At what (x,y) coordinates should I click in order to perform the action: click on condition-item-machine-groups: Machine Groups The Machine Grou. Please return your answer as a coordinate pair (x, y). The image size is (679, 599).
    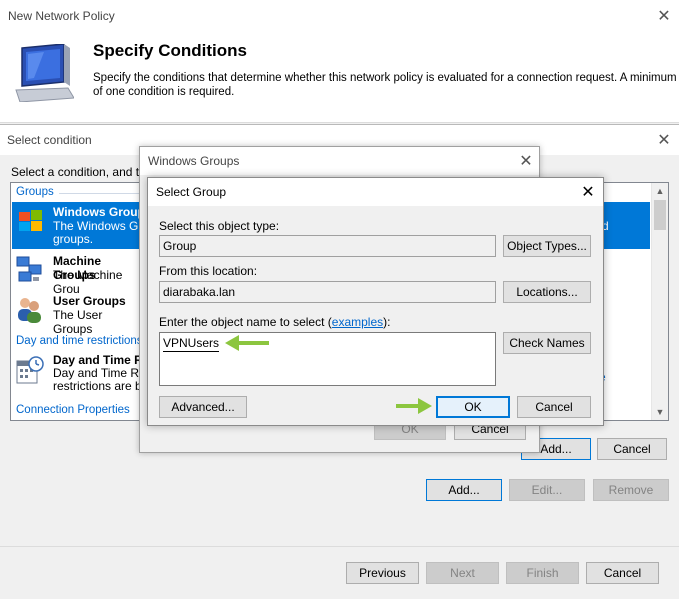
    Looking at the image, I should click on (77, 274).